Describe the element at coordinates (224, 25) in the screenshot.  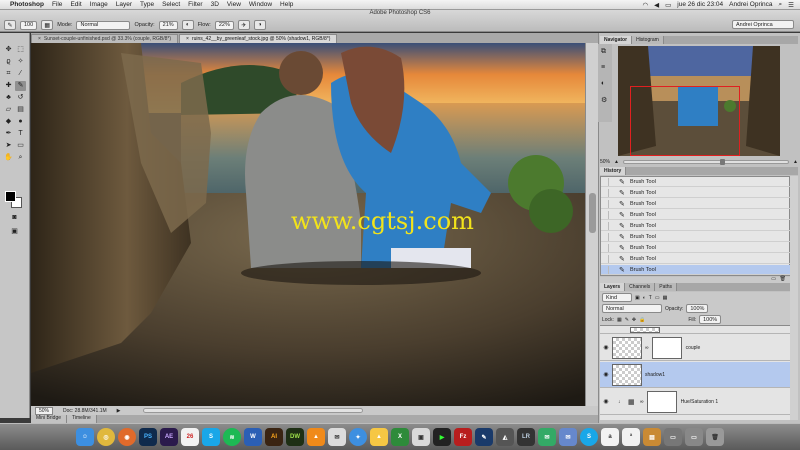
I see `flow-field: 22%` at that location.